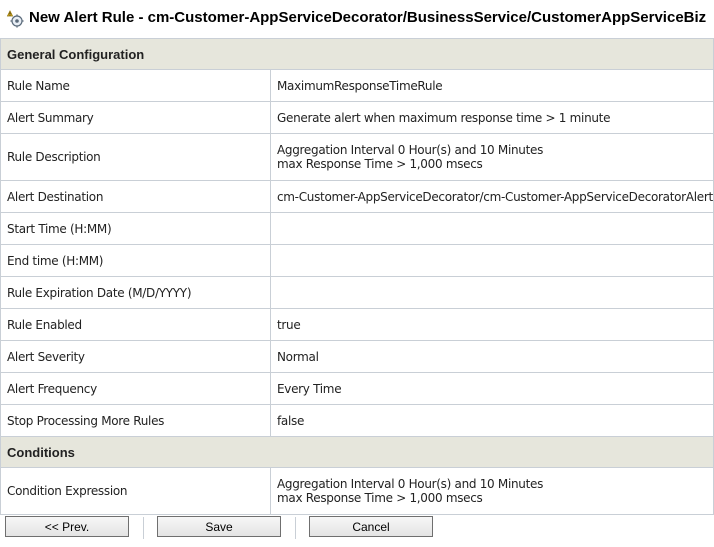 The image size is (714, 547). Describe the element at coordinates (136, 157) in the screenshot. I see `field-label: Rule Description` at that location.